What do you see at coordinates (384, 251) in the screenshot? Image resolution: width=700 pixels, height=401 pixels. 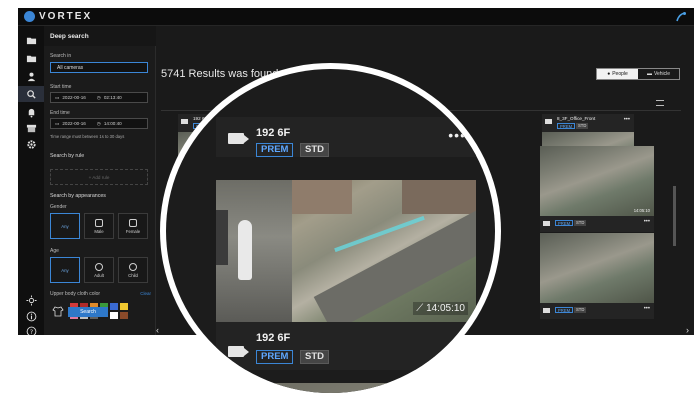 I see `street-scene` at bounding box center [384, 251].